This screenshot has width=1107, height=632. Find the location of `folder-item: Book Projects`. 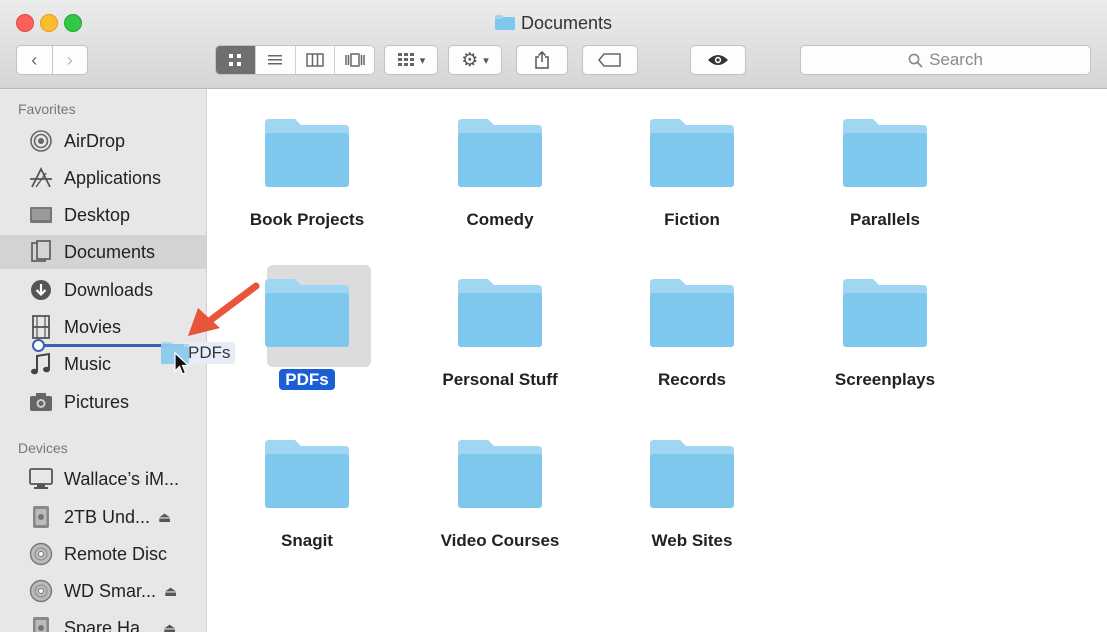

folder-item: Book Projects is located at coordinates (307, 168).